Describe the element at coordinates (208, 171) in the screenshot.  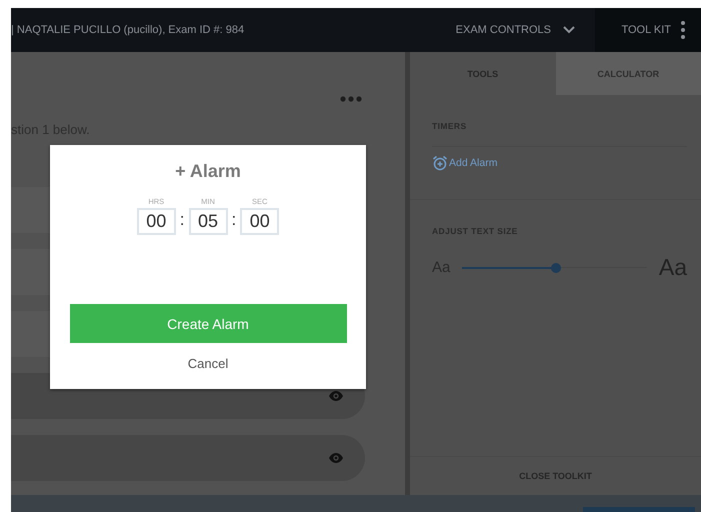
I see `dialog-title: + Alarm` at that location.